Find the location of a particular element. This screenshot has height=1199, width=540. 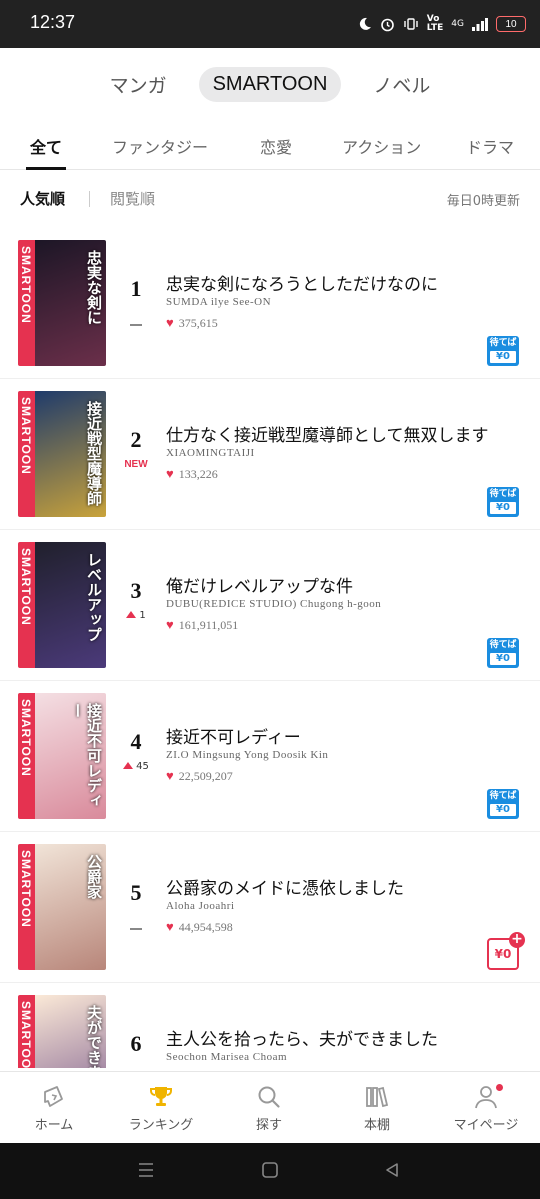

rank-number: 6 is located at coordinates (136, 1043).